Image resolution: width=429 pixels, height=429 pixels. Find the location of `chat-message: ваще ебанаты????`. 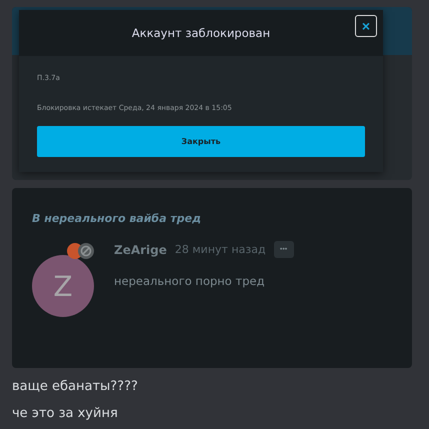

chat-message: ваще ебанаты???? is located at coordinates (75, 387).